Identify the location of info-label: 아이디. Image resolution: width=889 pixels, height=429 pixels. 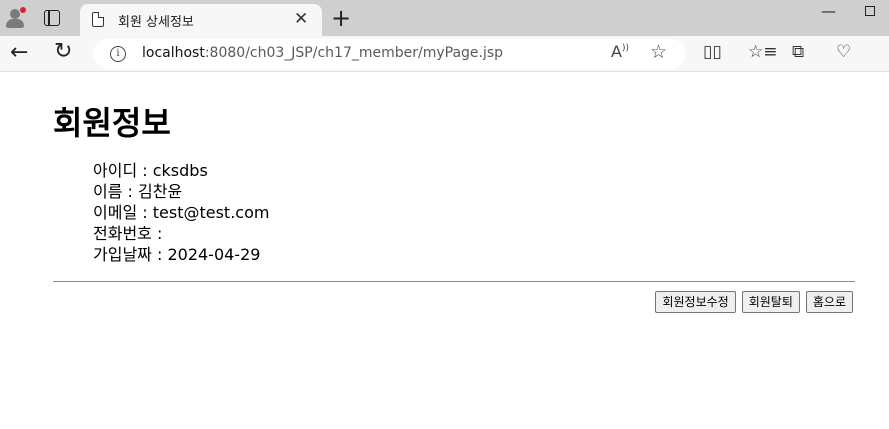
(115, 170).